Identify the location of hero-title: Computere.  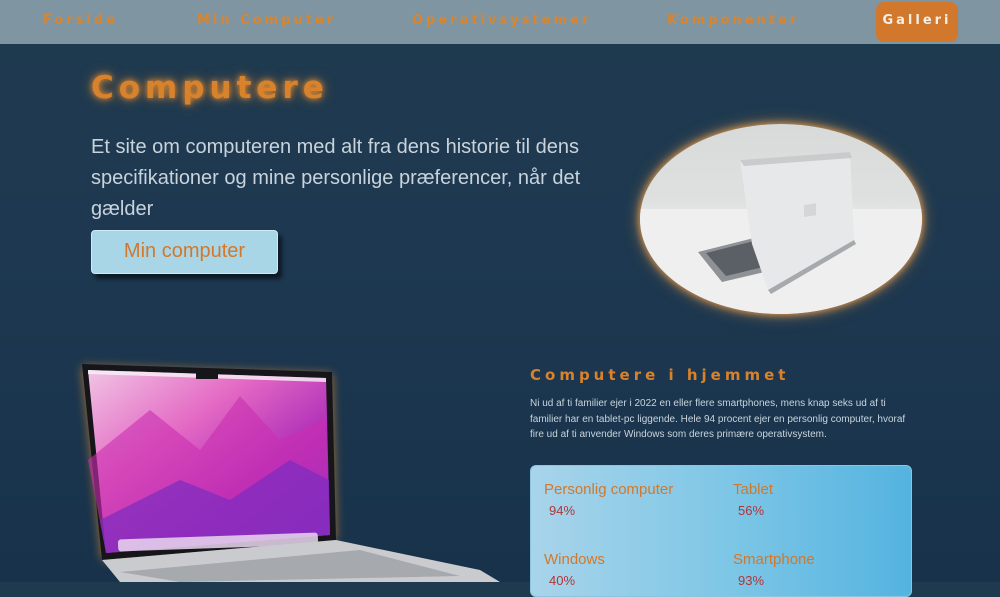
(210, 88).